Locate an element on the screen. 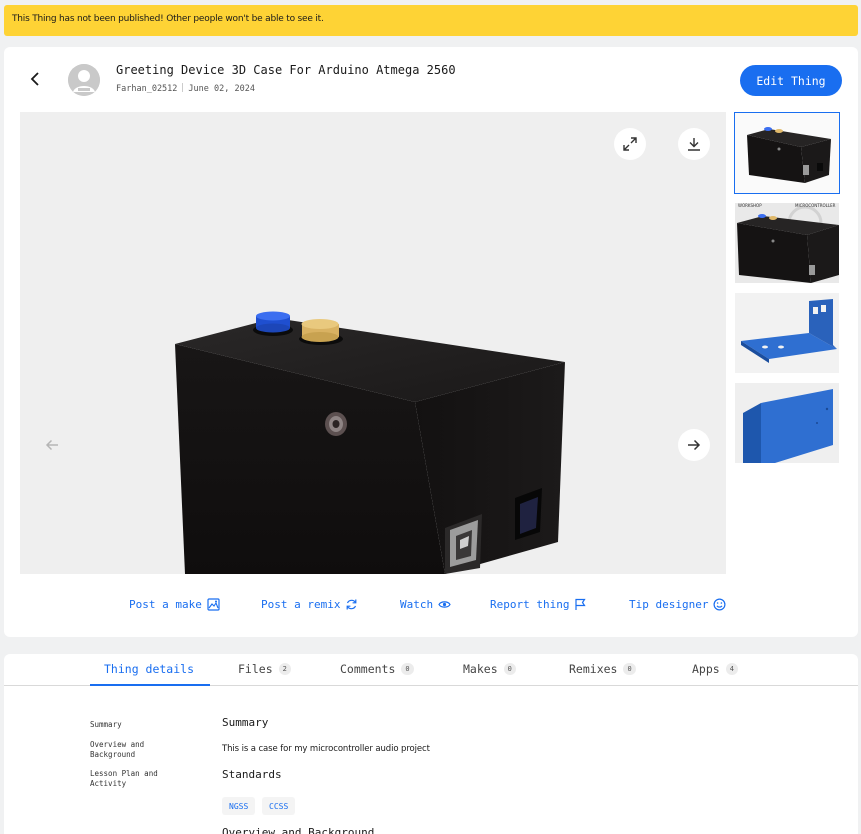 This screenshot has height=834, width=861. expand-icon is located at coordinates (630, 144).